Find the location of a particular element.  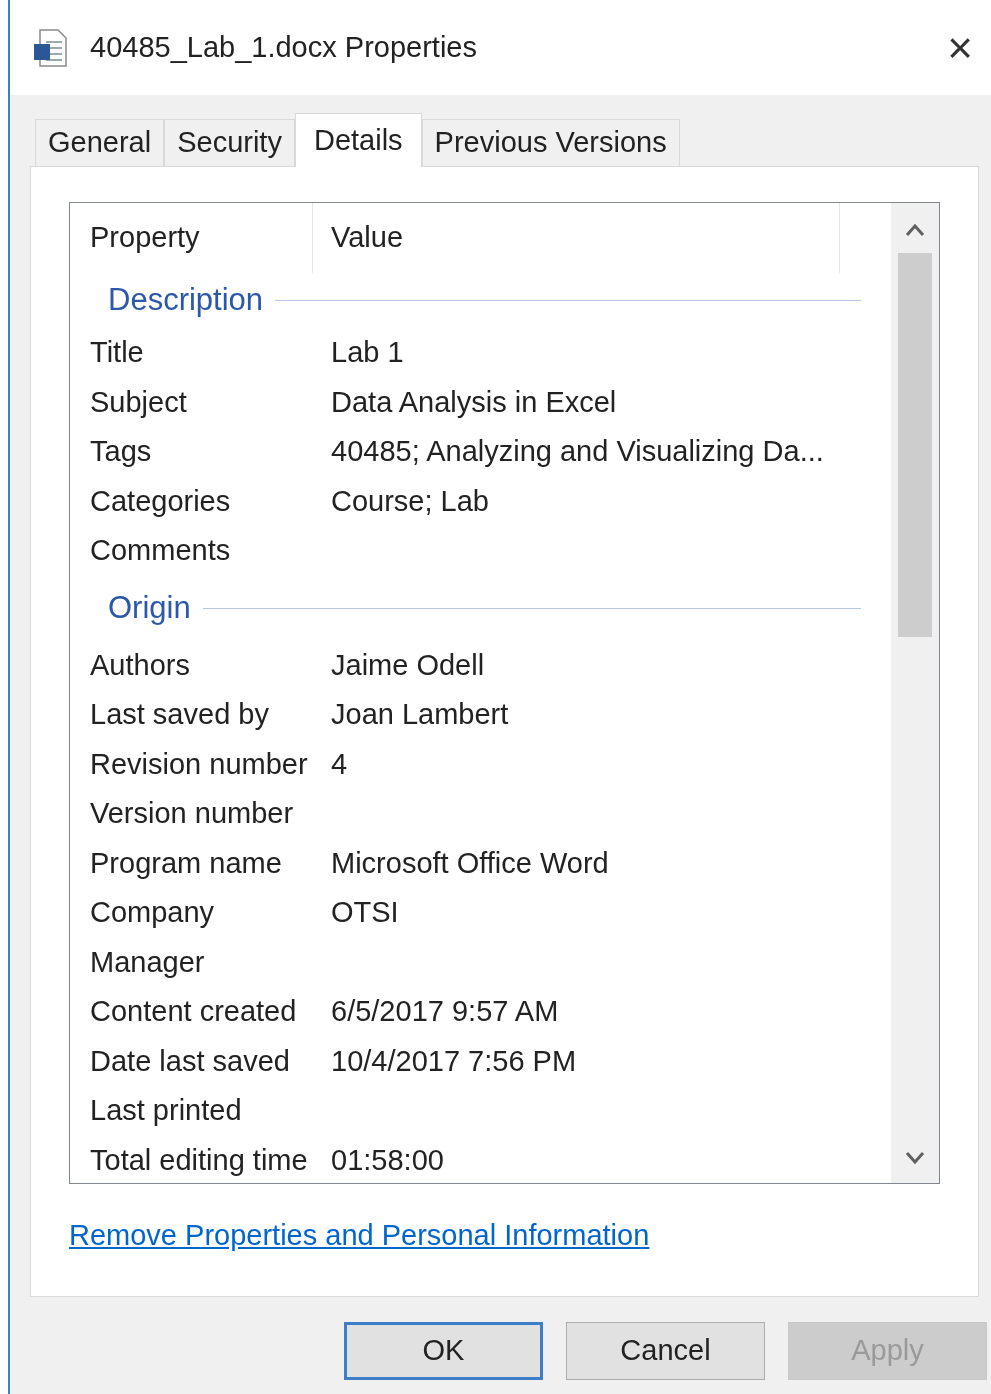

column-header: Property is located at coordinates (201, 238).